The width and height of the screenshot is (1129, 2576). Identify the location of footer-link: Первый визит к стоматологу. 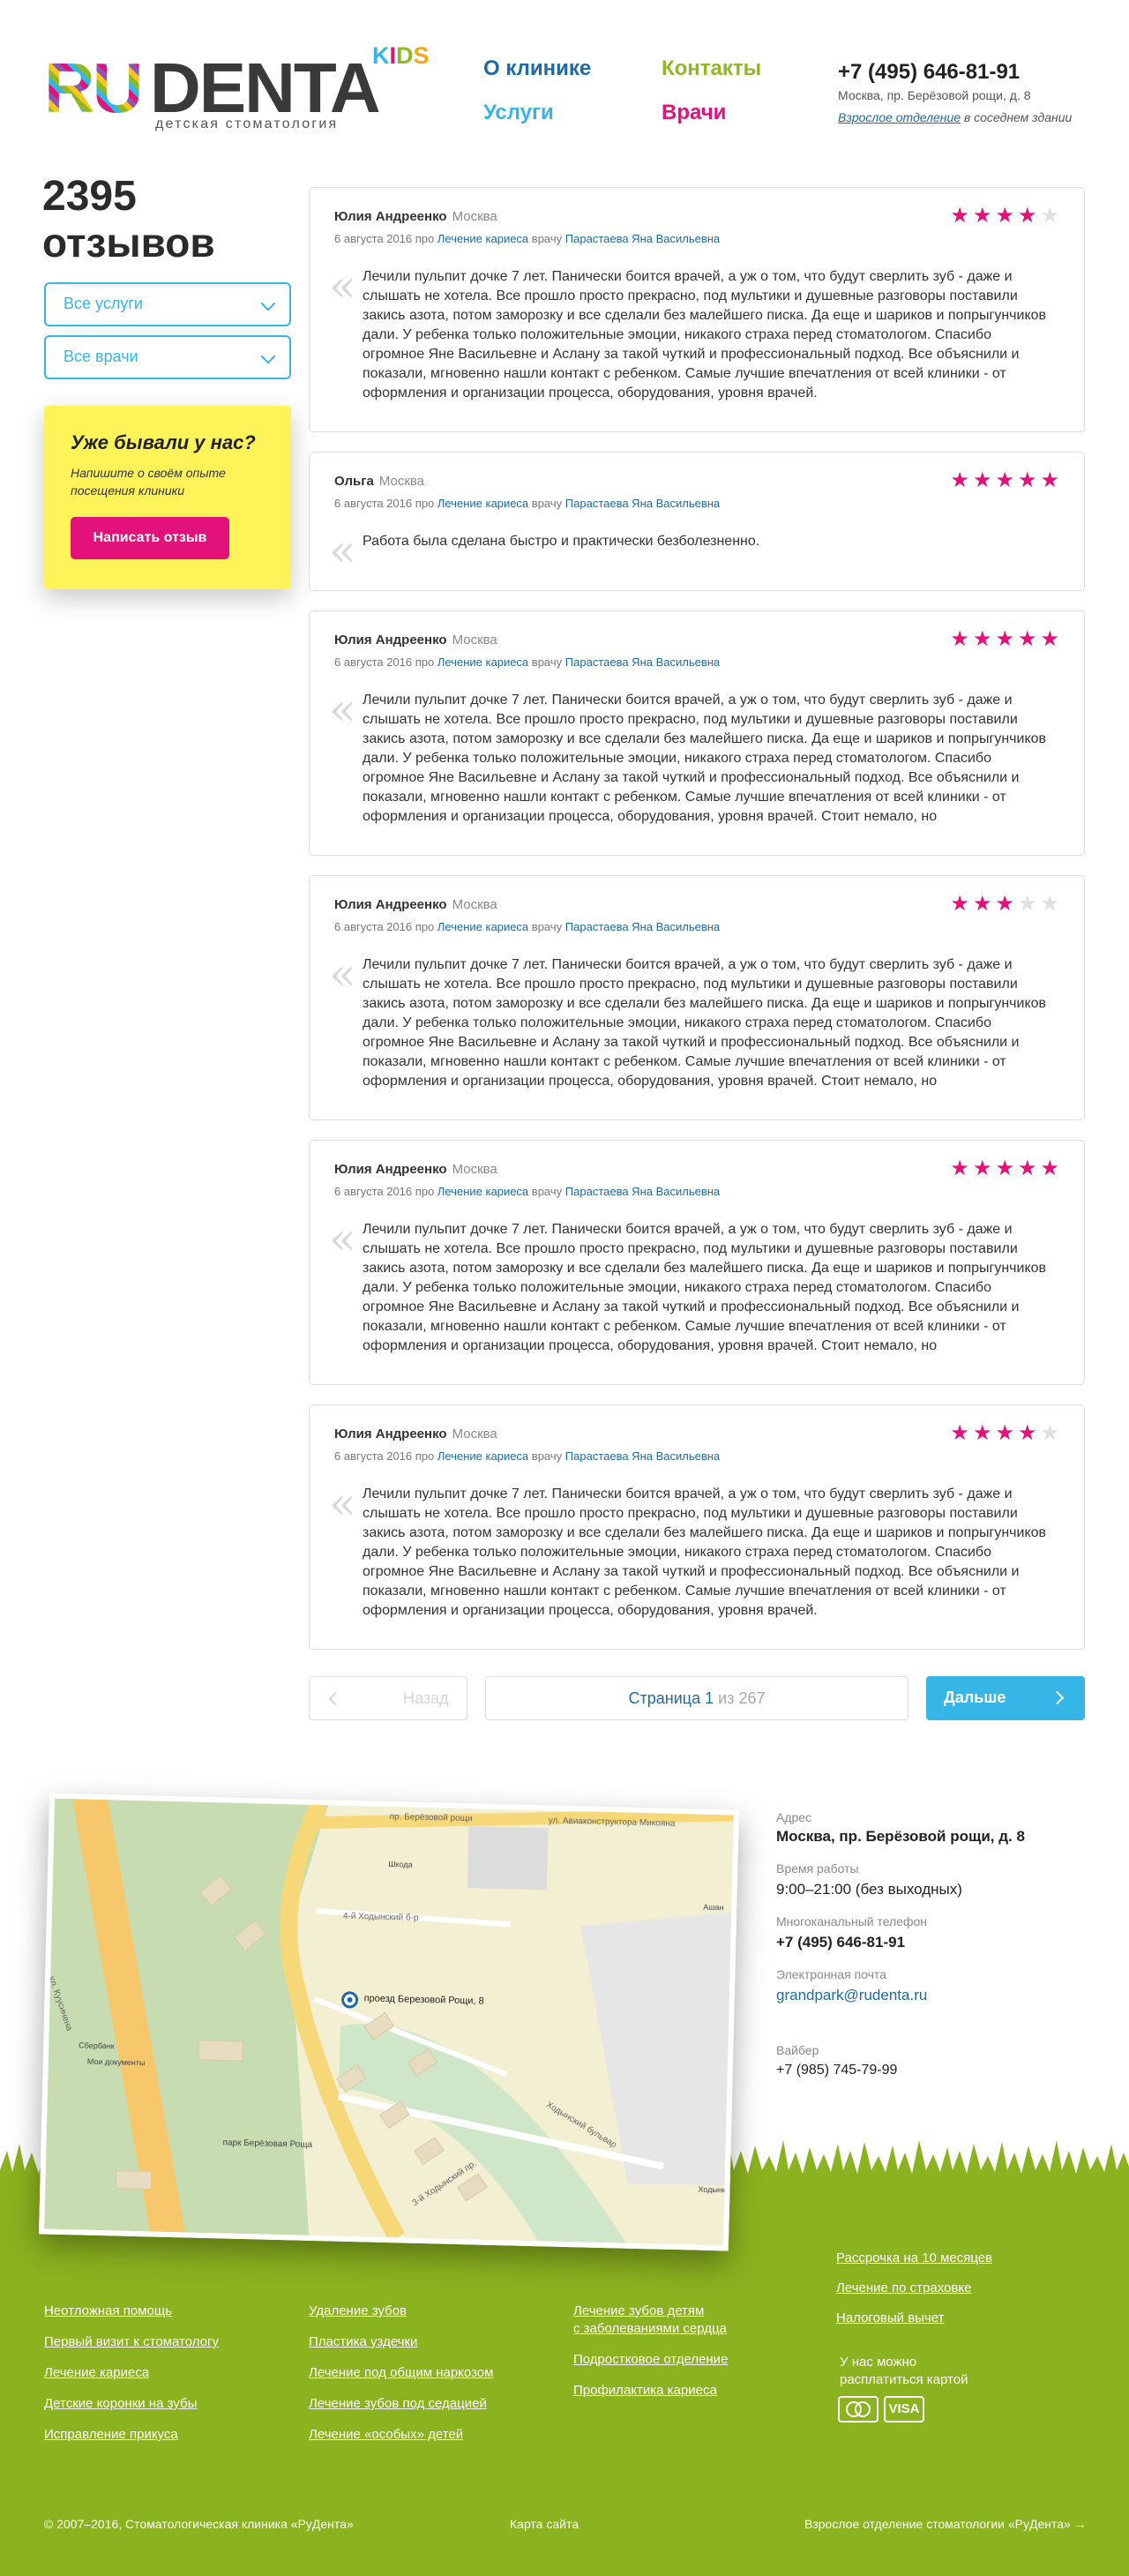
(131, 2342).